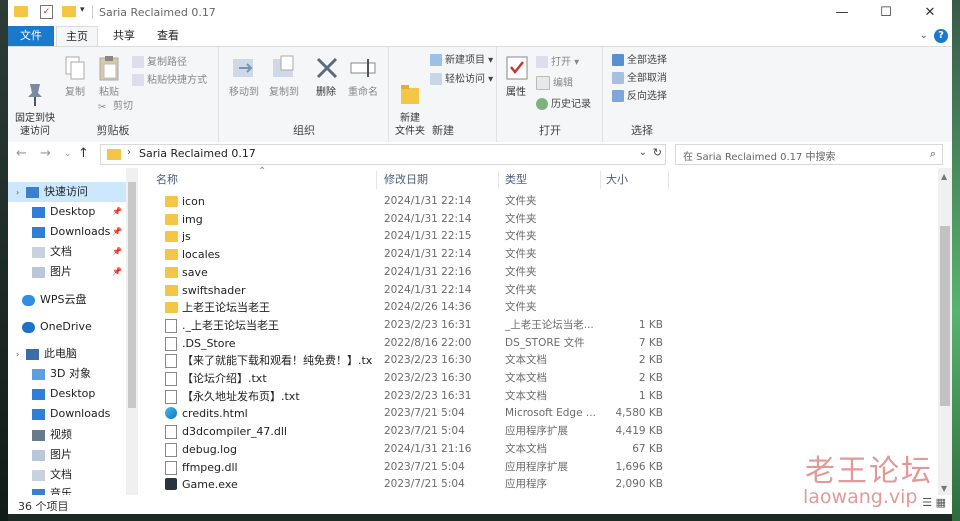  Describe the element at coordinates (68, 154) in the screenshot. I see `recent-locations-button: ⌄` at that location.